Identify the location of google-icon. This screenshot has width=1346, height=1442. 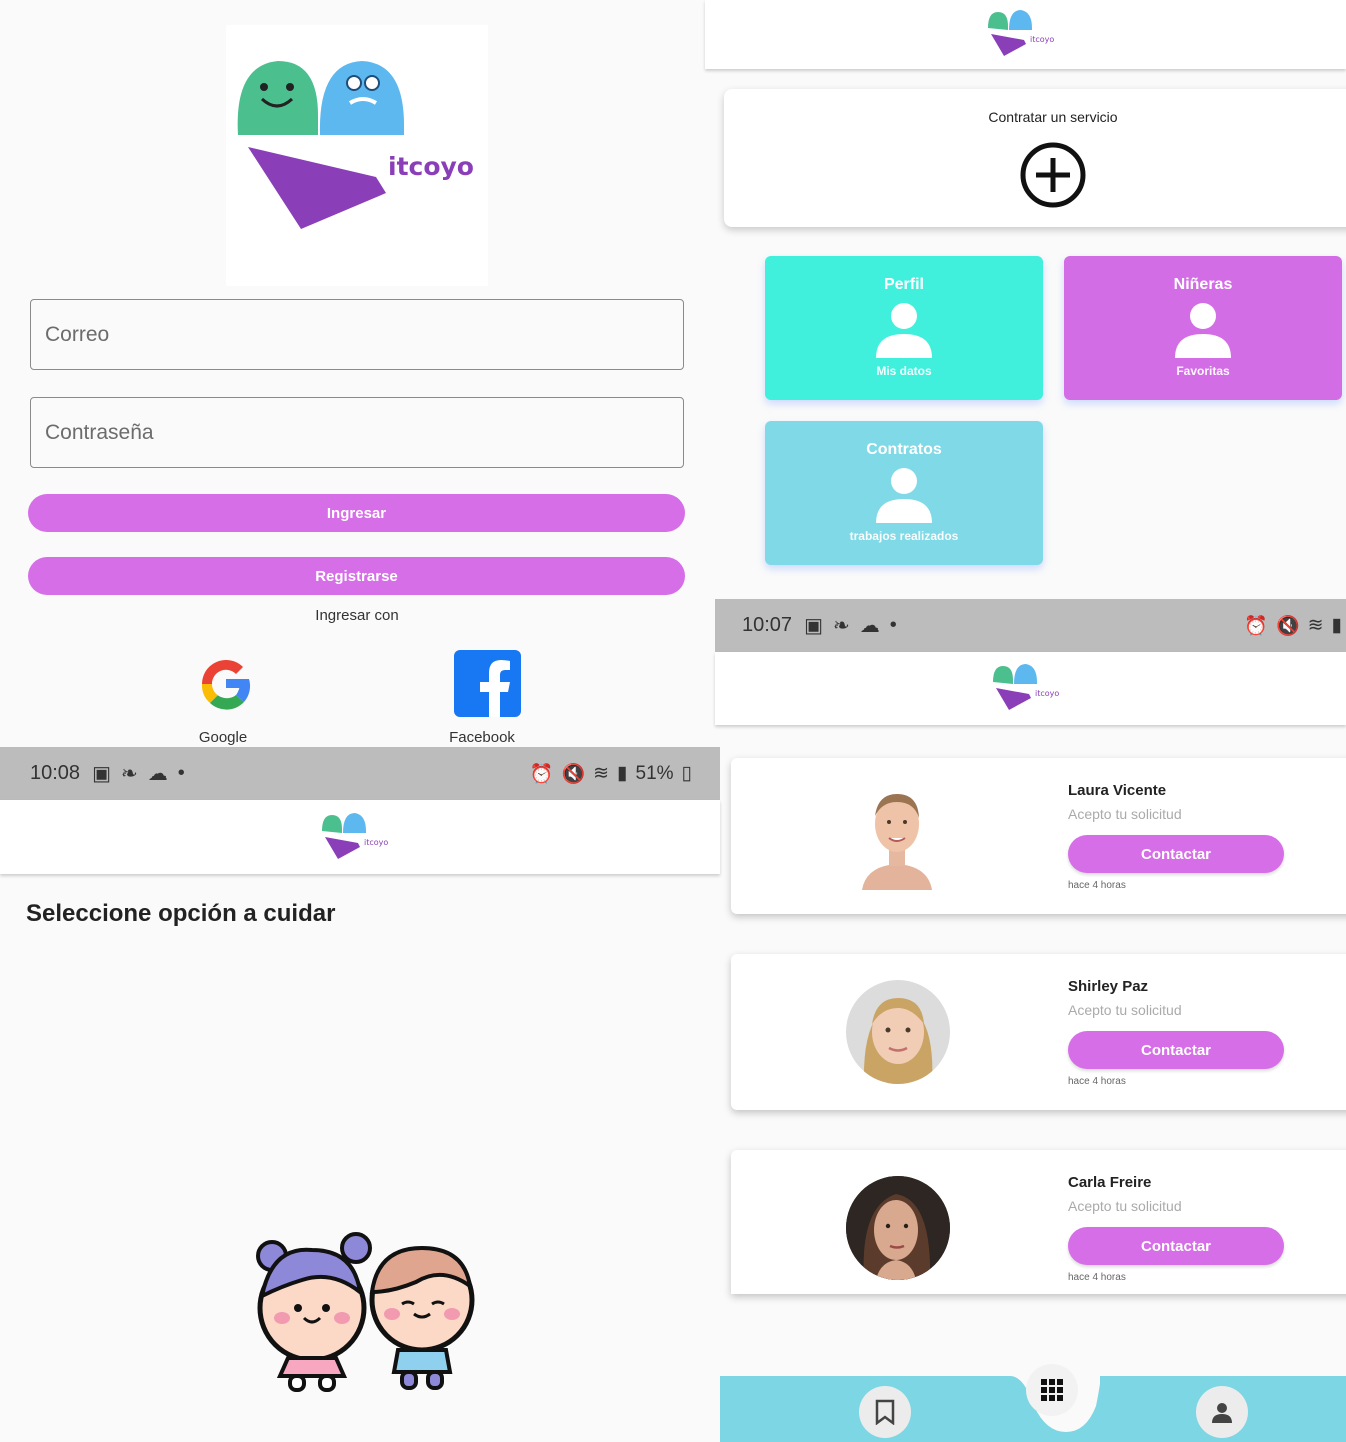
(226, 684).